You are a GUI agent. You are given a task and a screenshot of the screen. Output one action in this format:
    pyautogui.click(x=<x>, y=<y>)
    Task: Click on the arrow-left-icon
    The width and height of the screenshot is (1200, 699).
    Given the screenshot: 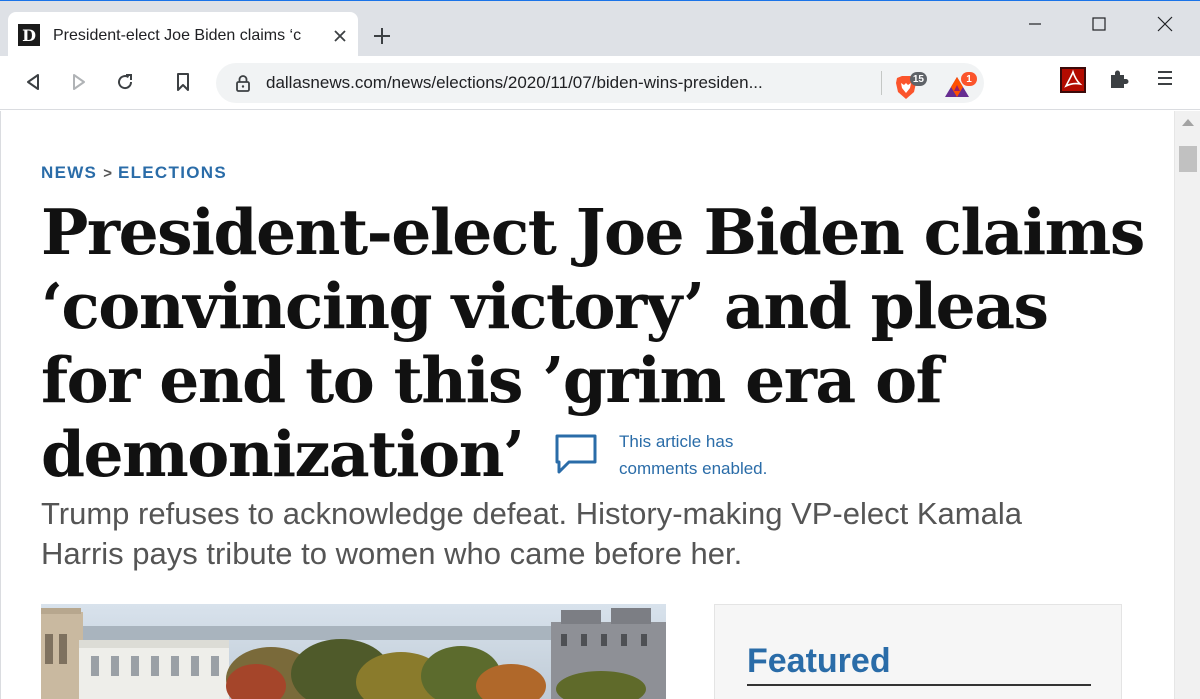 What is the action you would take?
    pyautogui.click(x=33, y=82)
    